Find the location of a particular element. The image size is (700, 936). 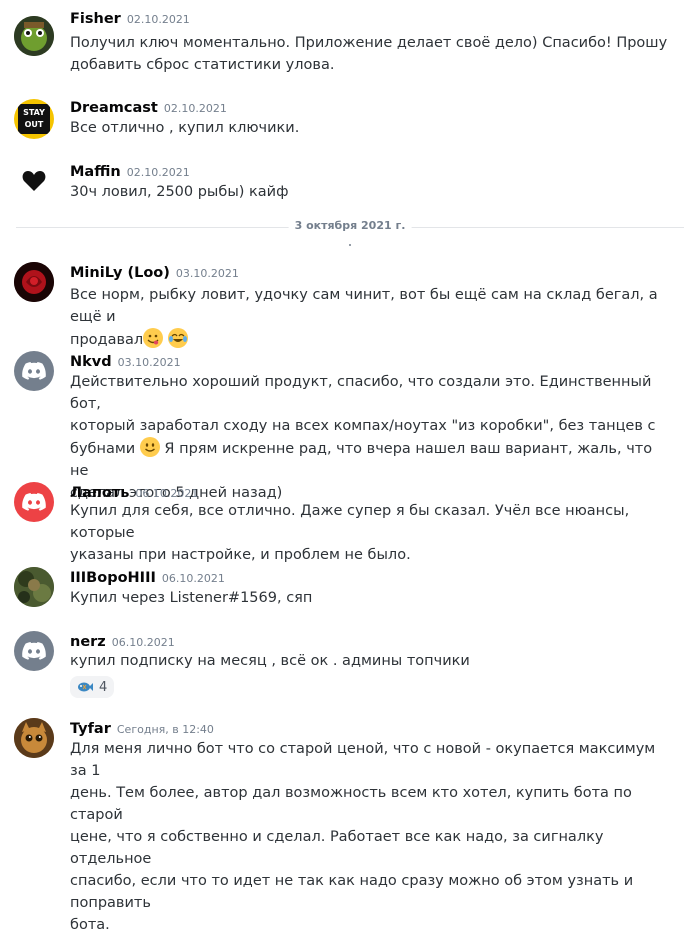

avatar-fisher is located at coordinates (34, 36).